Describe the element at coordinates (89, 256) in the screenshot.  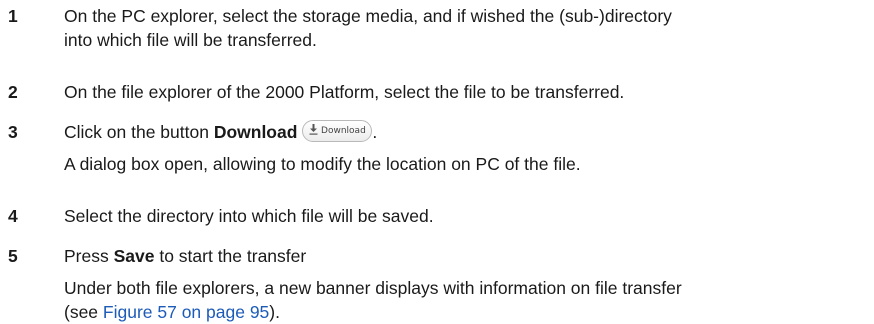
I see `step-text-prefix: Press` at that location.